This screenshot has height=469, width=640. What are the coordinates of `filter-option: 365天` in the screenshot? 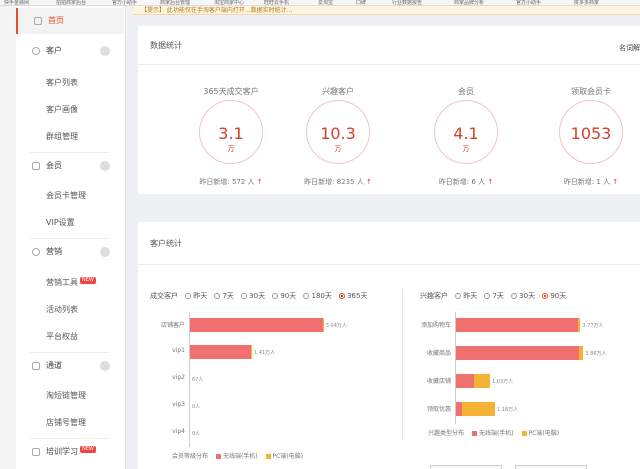 It's located at (350, 296).